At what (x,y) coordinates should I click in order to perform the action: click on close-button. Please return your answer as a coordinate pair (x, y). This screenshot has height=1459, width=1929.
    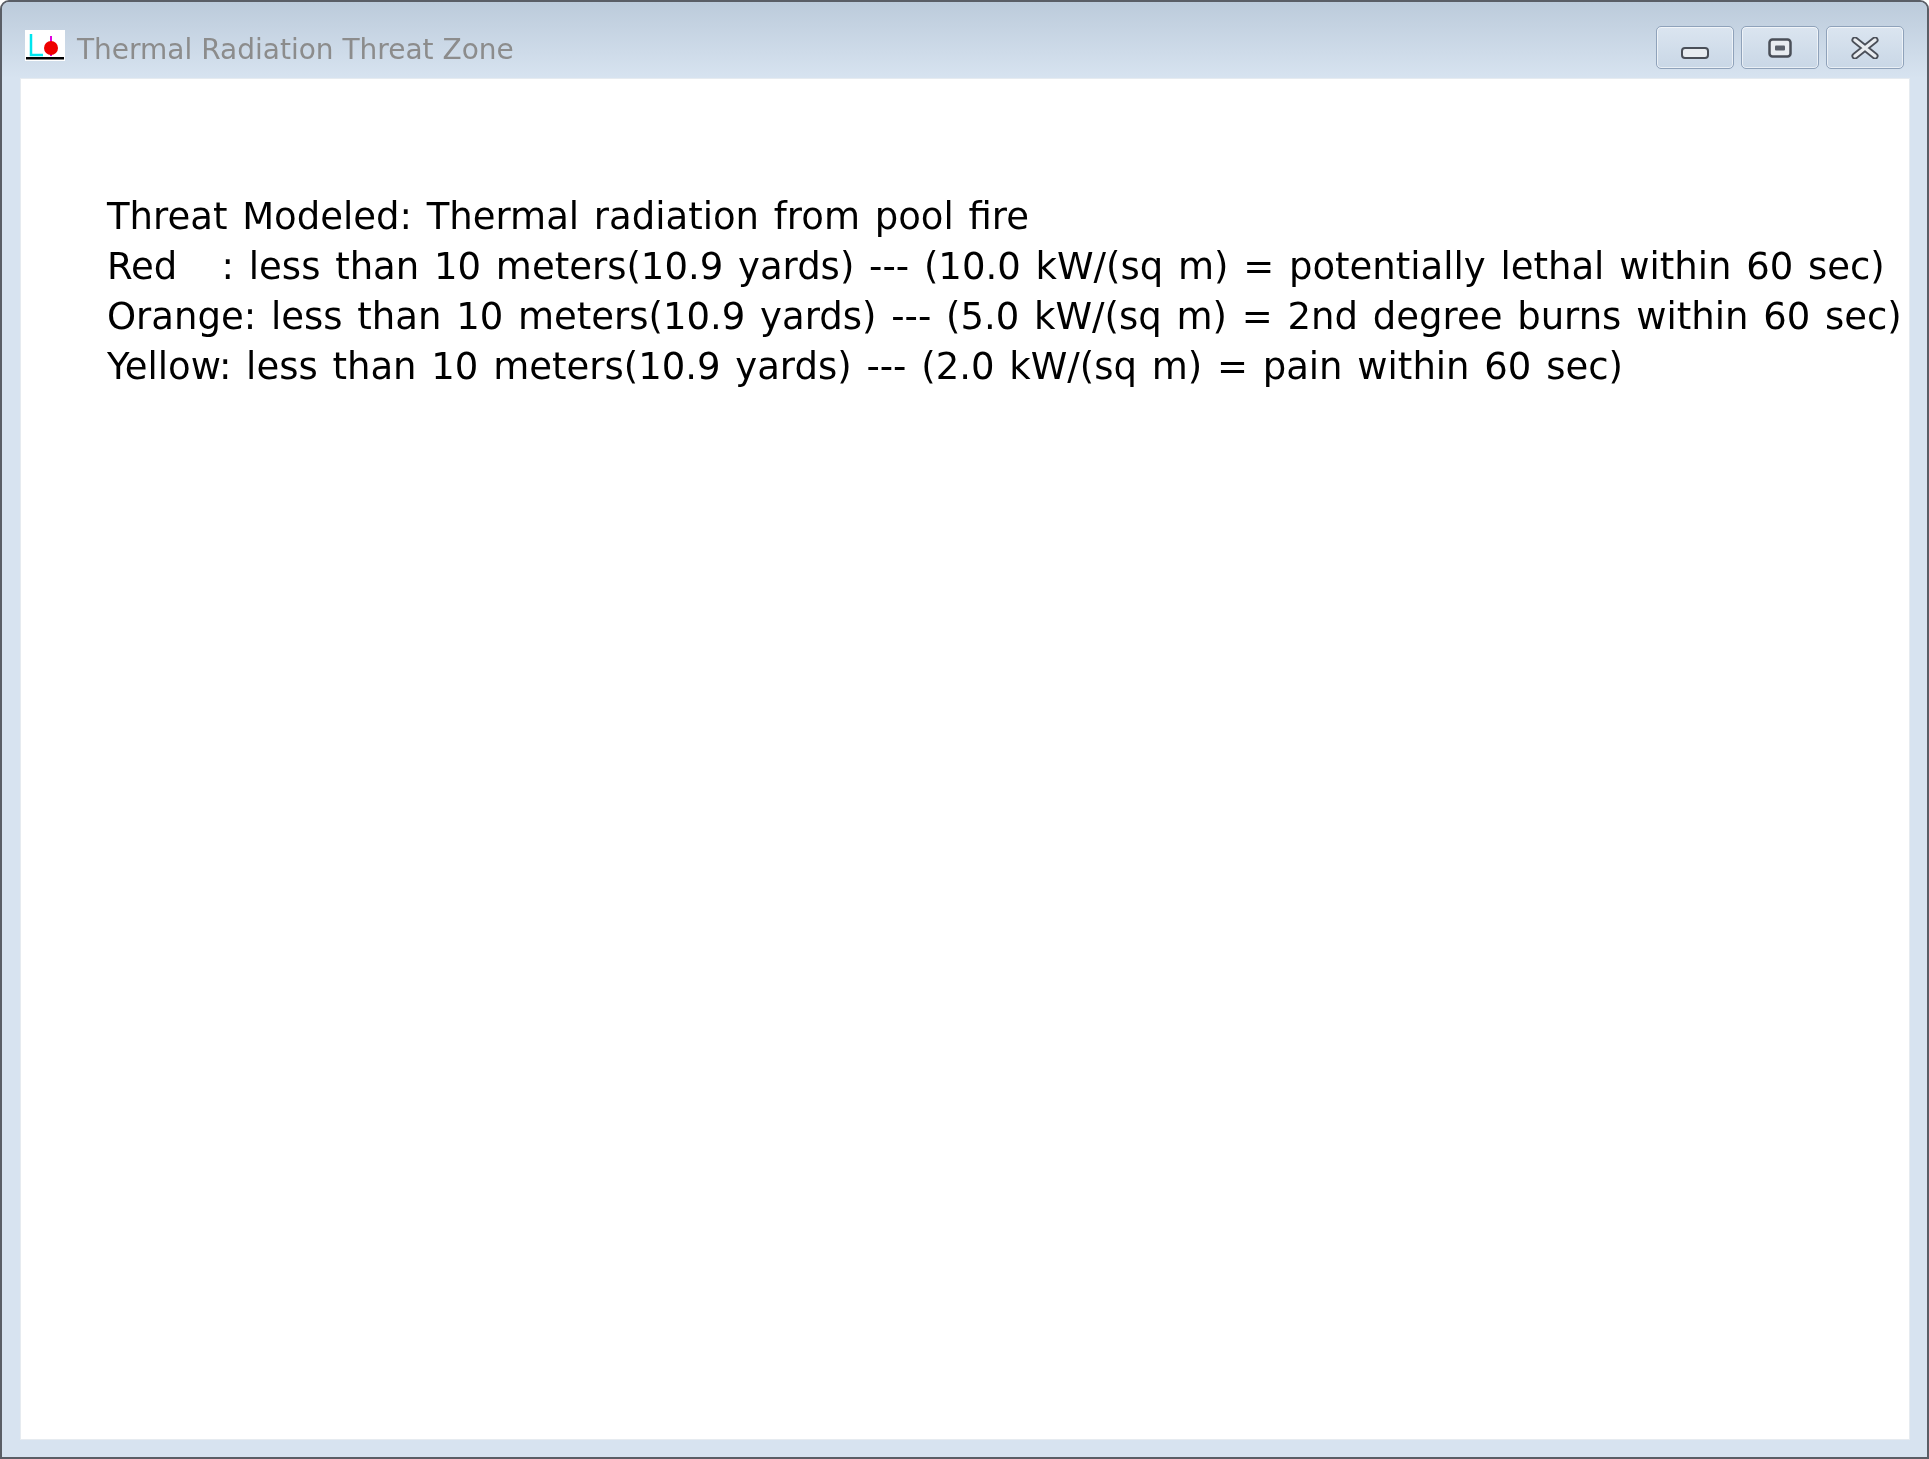
    Looking at the image, I should click on (1865, 47).